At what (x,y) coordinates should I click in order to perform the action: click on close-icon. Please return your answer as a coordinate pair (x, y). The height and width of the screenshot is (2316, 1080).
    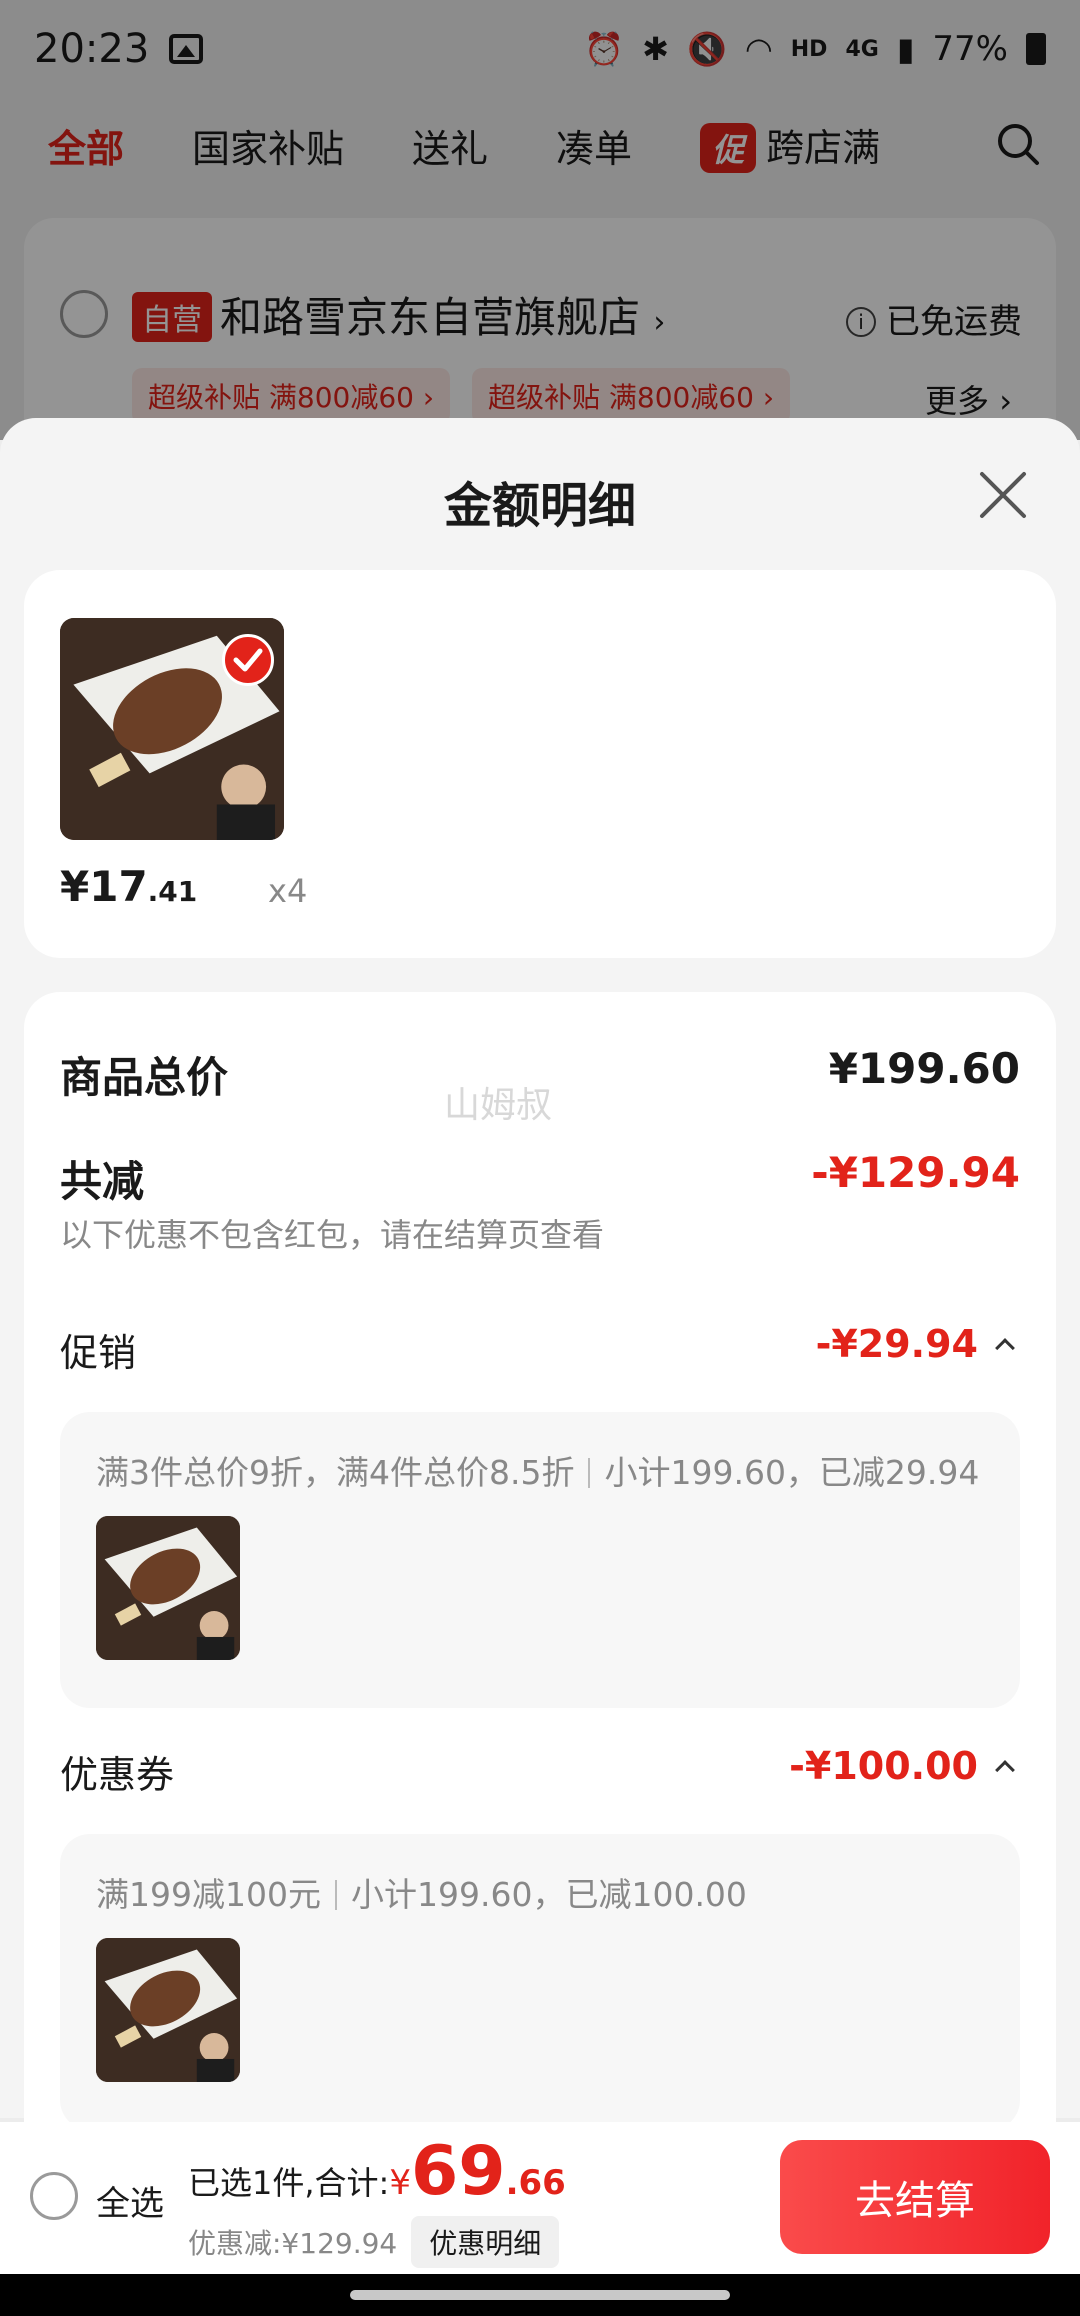
    Looking at the image, I should click on (1003, 495).